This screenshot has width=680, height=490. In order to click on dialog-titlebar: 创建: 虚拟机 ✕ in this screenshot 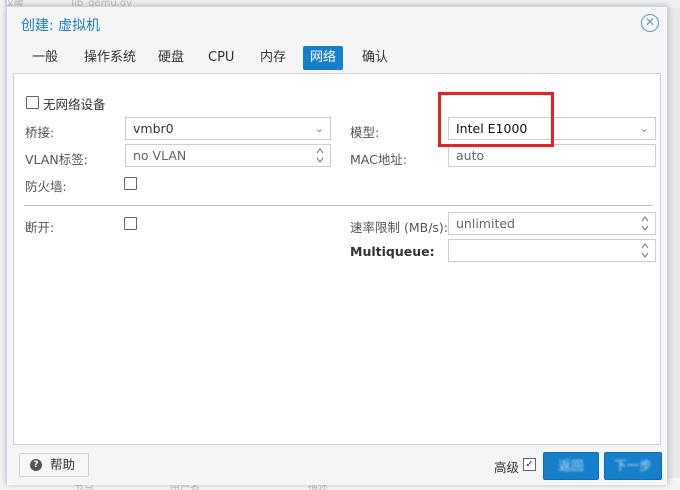, I will do `click(337, 24)`.